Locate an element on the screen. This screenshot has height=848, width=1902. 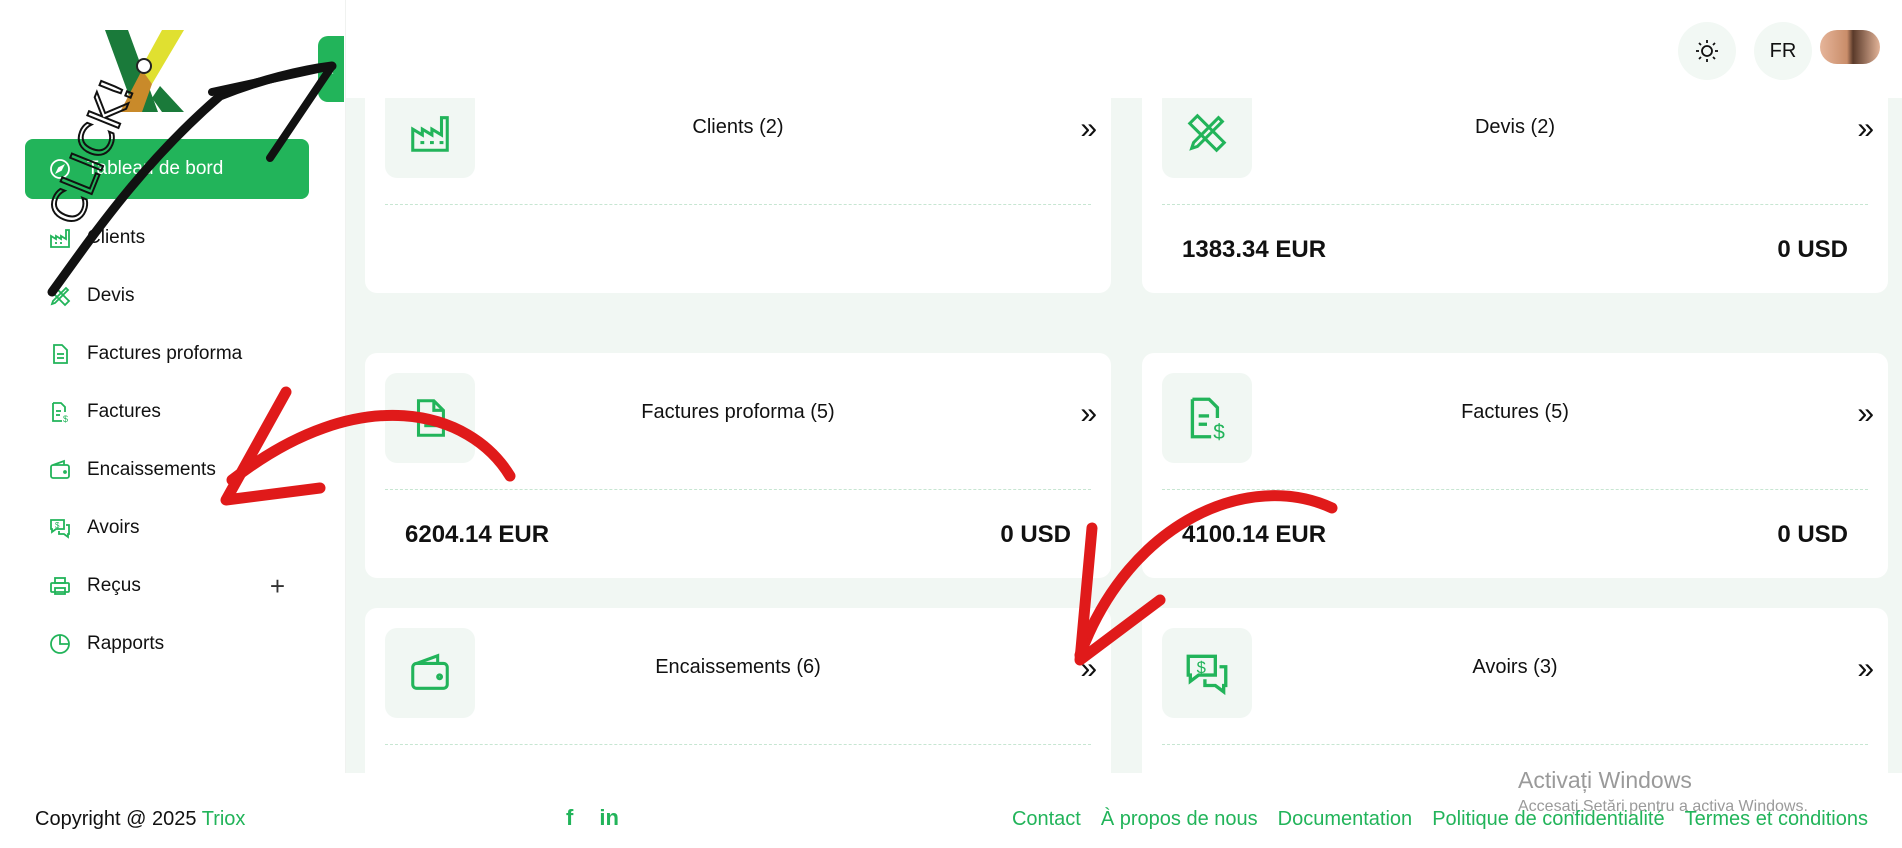
linkedin-icon: in is located at coordinates (609, 818).